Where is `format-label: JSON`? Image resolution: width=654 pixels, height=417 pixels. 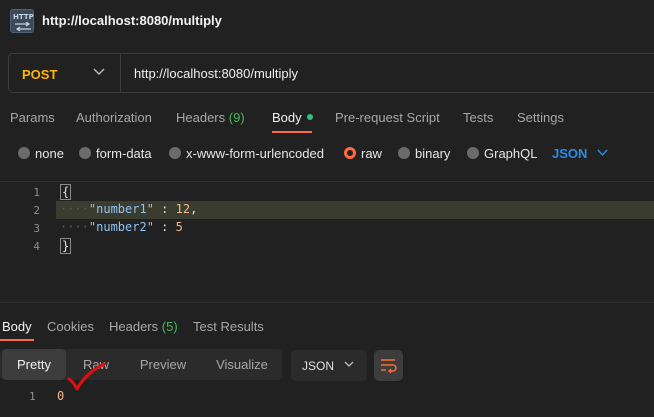 format-label: JSON is located at coordinates (318, 366).